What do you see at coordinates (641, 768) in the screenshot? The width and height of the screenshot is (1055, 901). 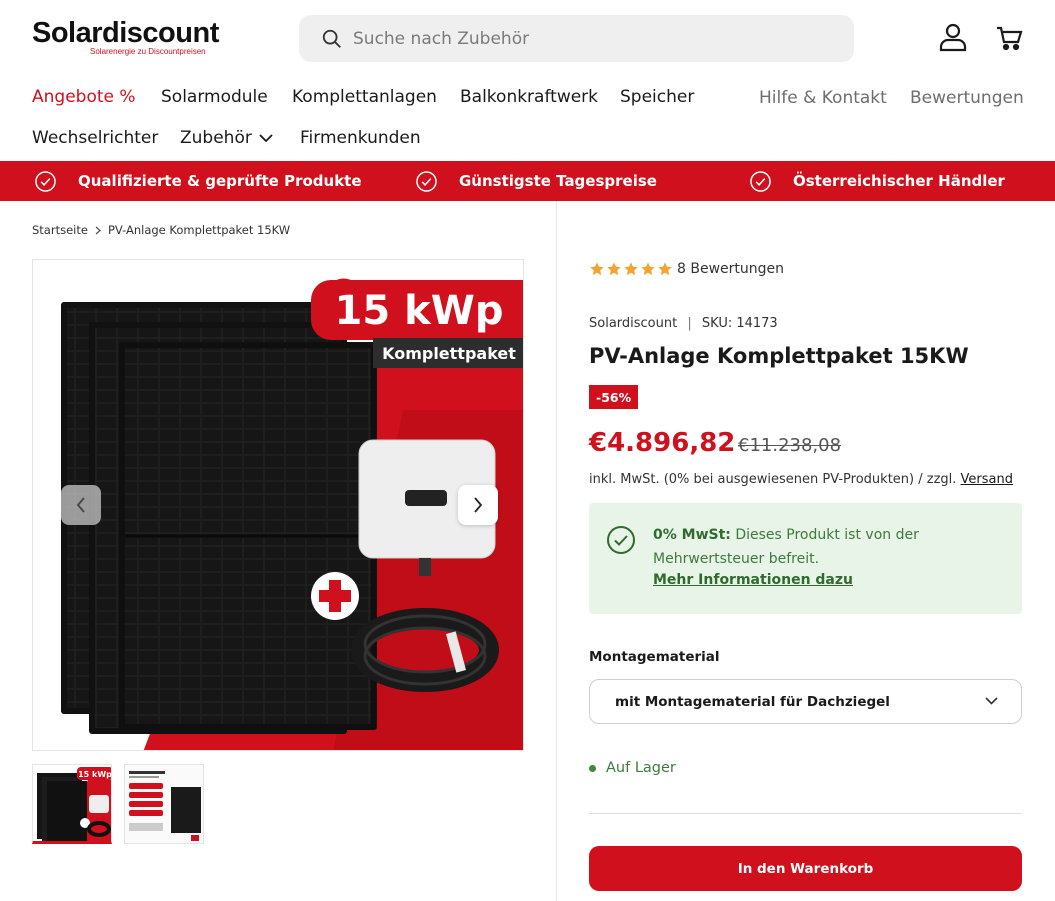 I see `stock-label: Auf Lager` at bounding box center [641, 768].